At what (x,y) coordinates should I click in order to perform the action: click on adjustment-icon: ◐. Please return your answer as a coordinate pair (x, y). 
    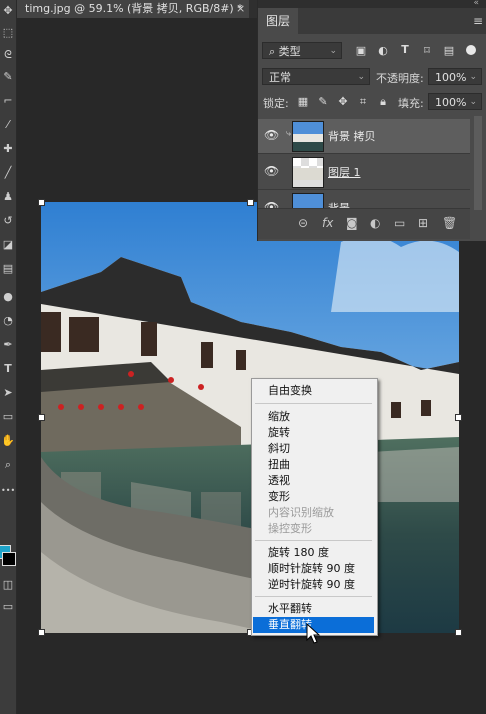
    Looking at the image, I should click on (375, 223).